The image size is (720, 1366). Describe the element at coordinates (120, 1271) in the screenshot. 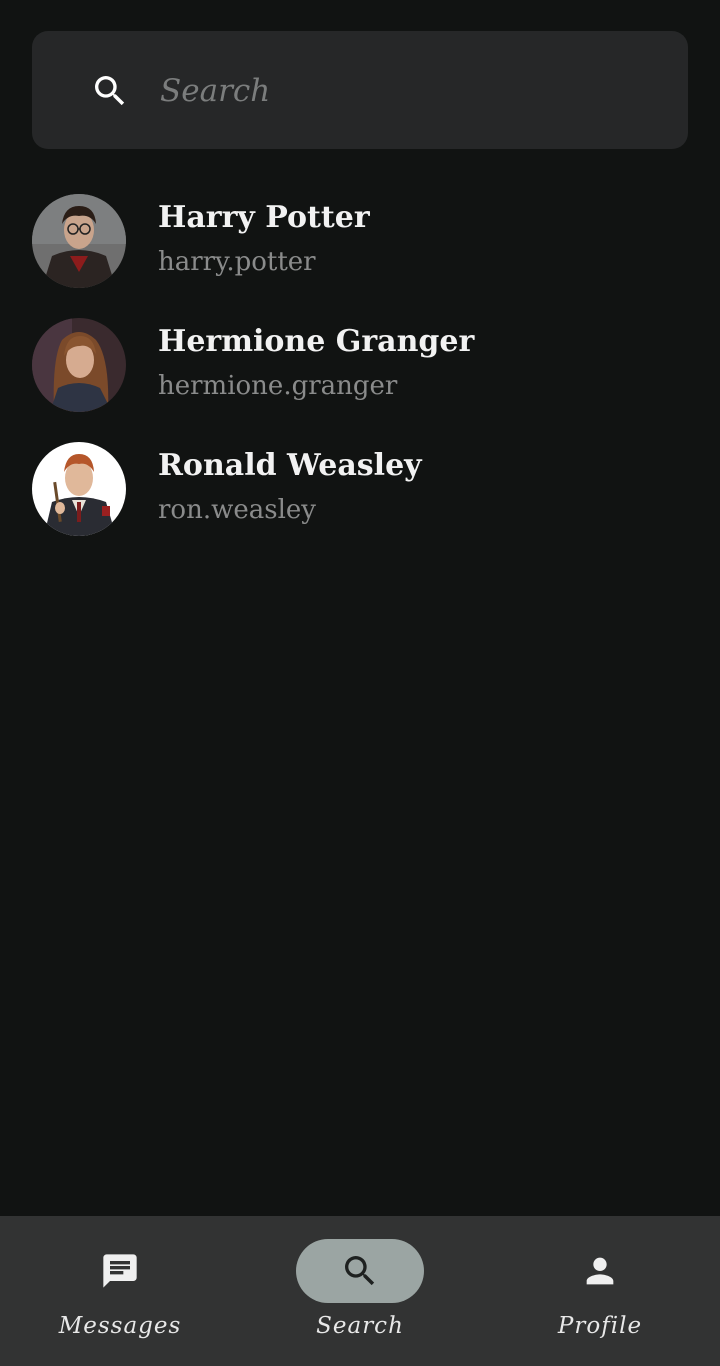

I see `message-icon` at that location.